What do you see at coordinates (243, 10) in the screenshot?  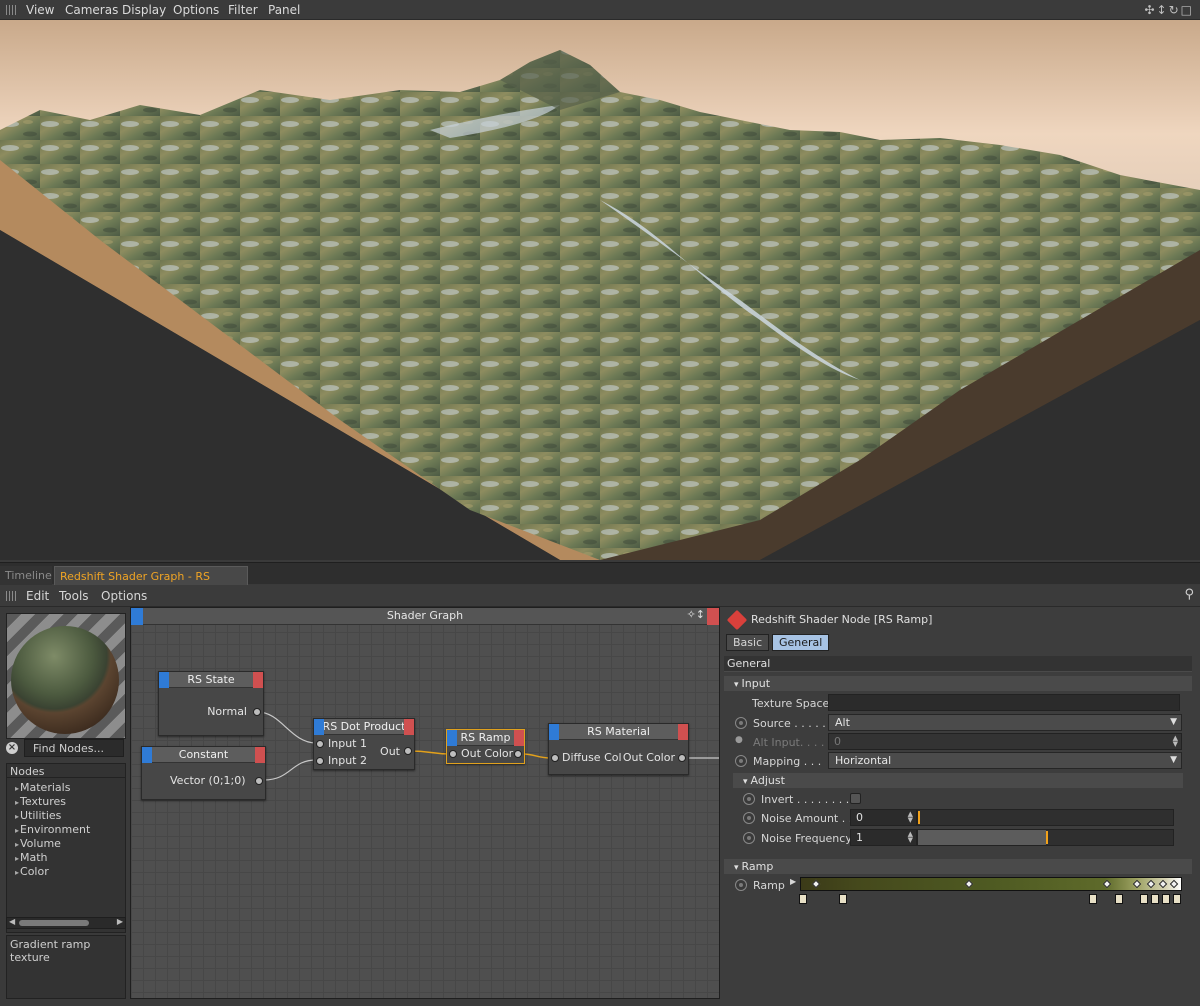 I see `menu-filter: Filter` at bounding box center [243, 10].